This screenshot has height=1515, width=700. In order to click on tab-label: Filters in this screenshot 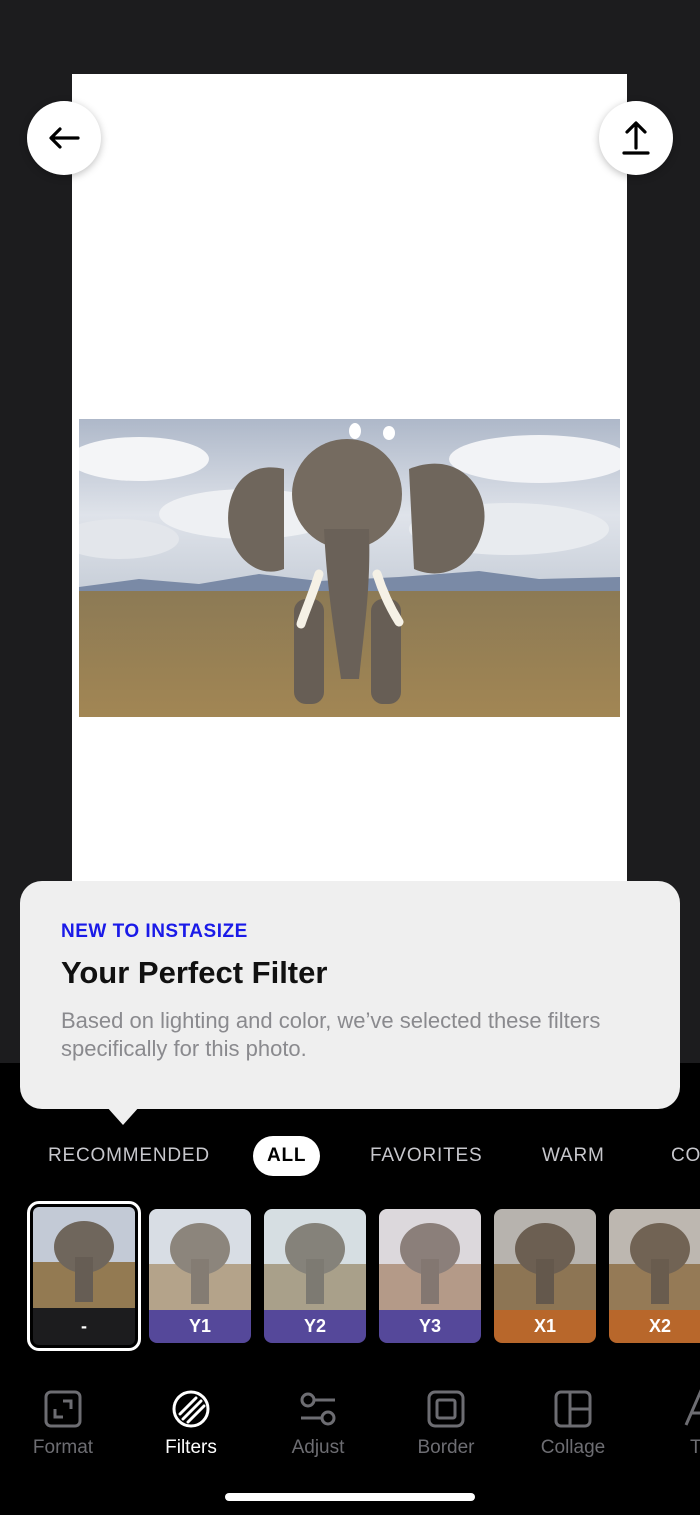, I will do `click(191, 1447)`.